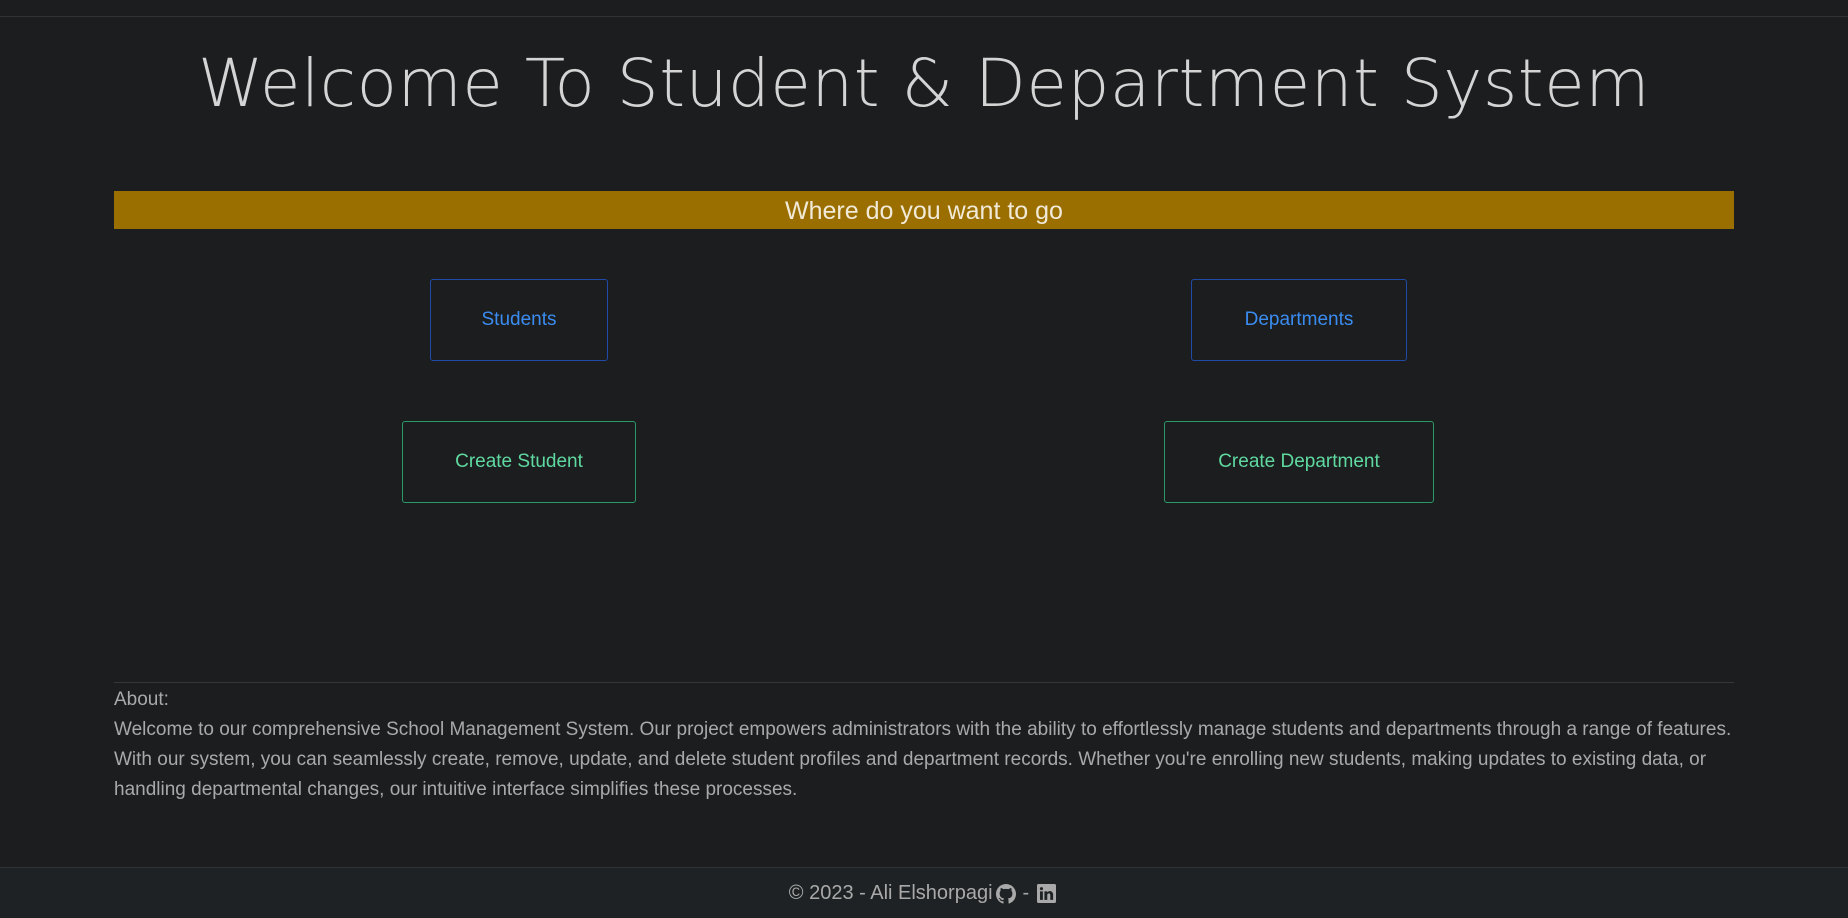  What do you see at coordinates (1006, 894) in the screenshot?
I see `github-icon` at bounding box center [1006, 894].